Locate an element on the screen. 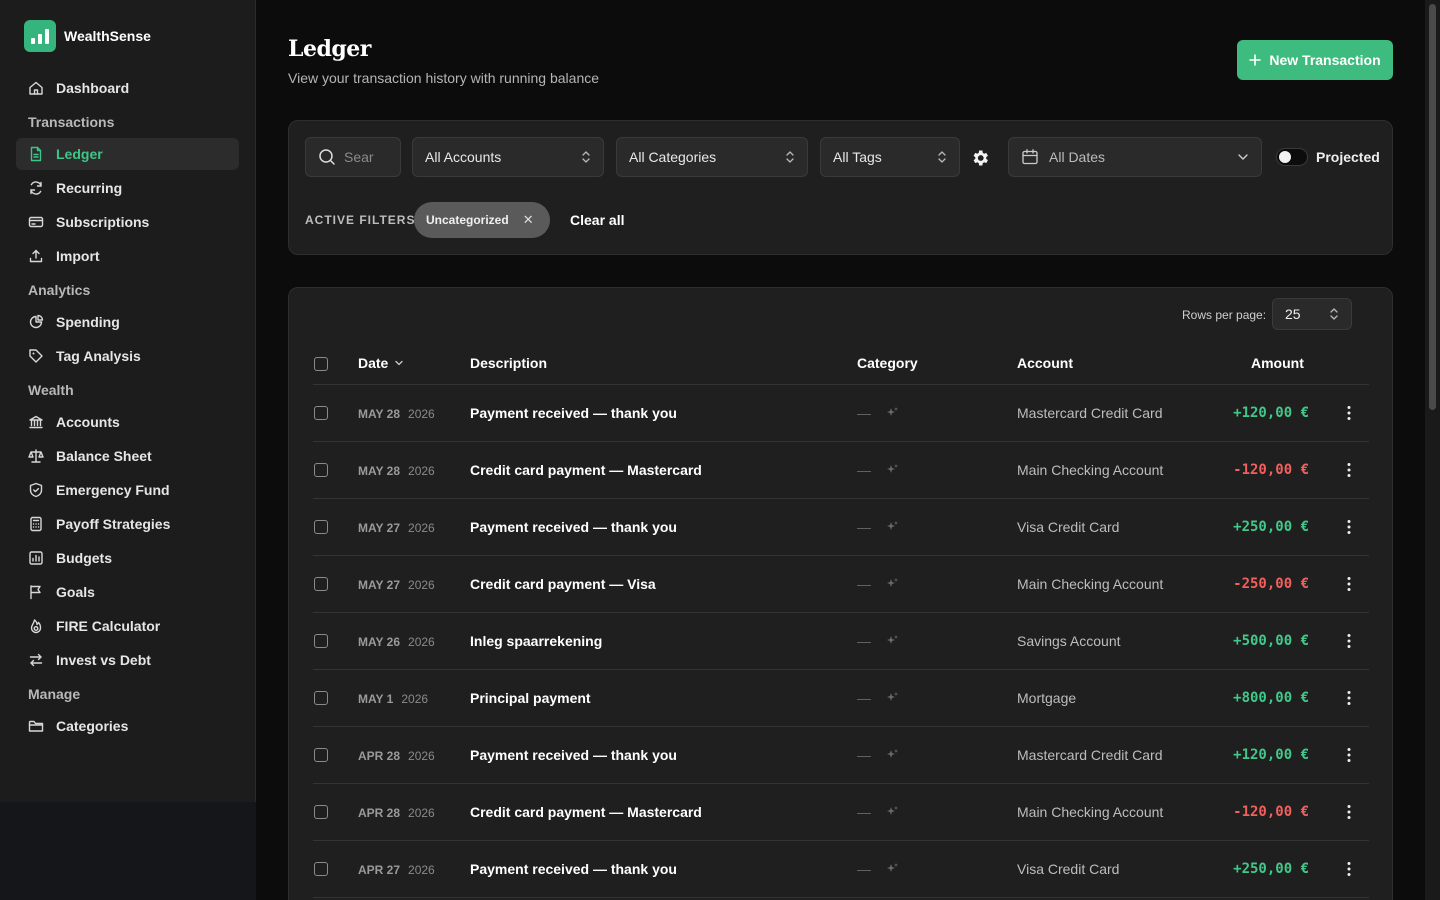  sidebar-item-recurring: Recurring is located at coordinates (127, 188).